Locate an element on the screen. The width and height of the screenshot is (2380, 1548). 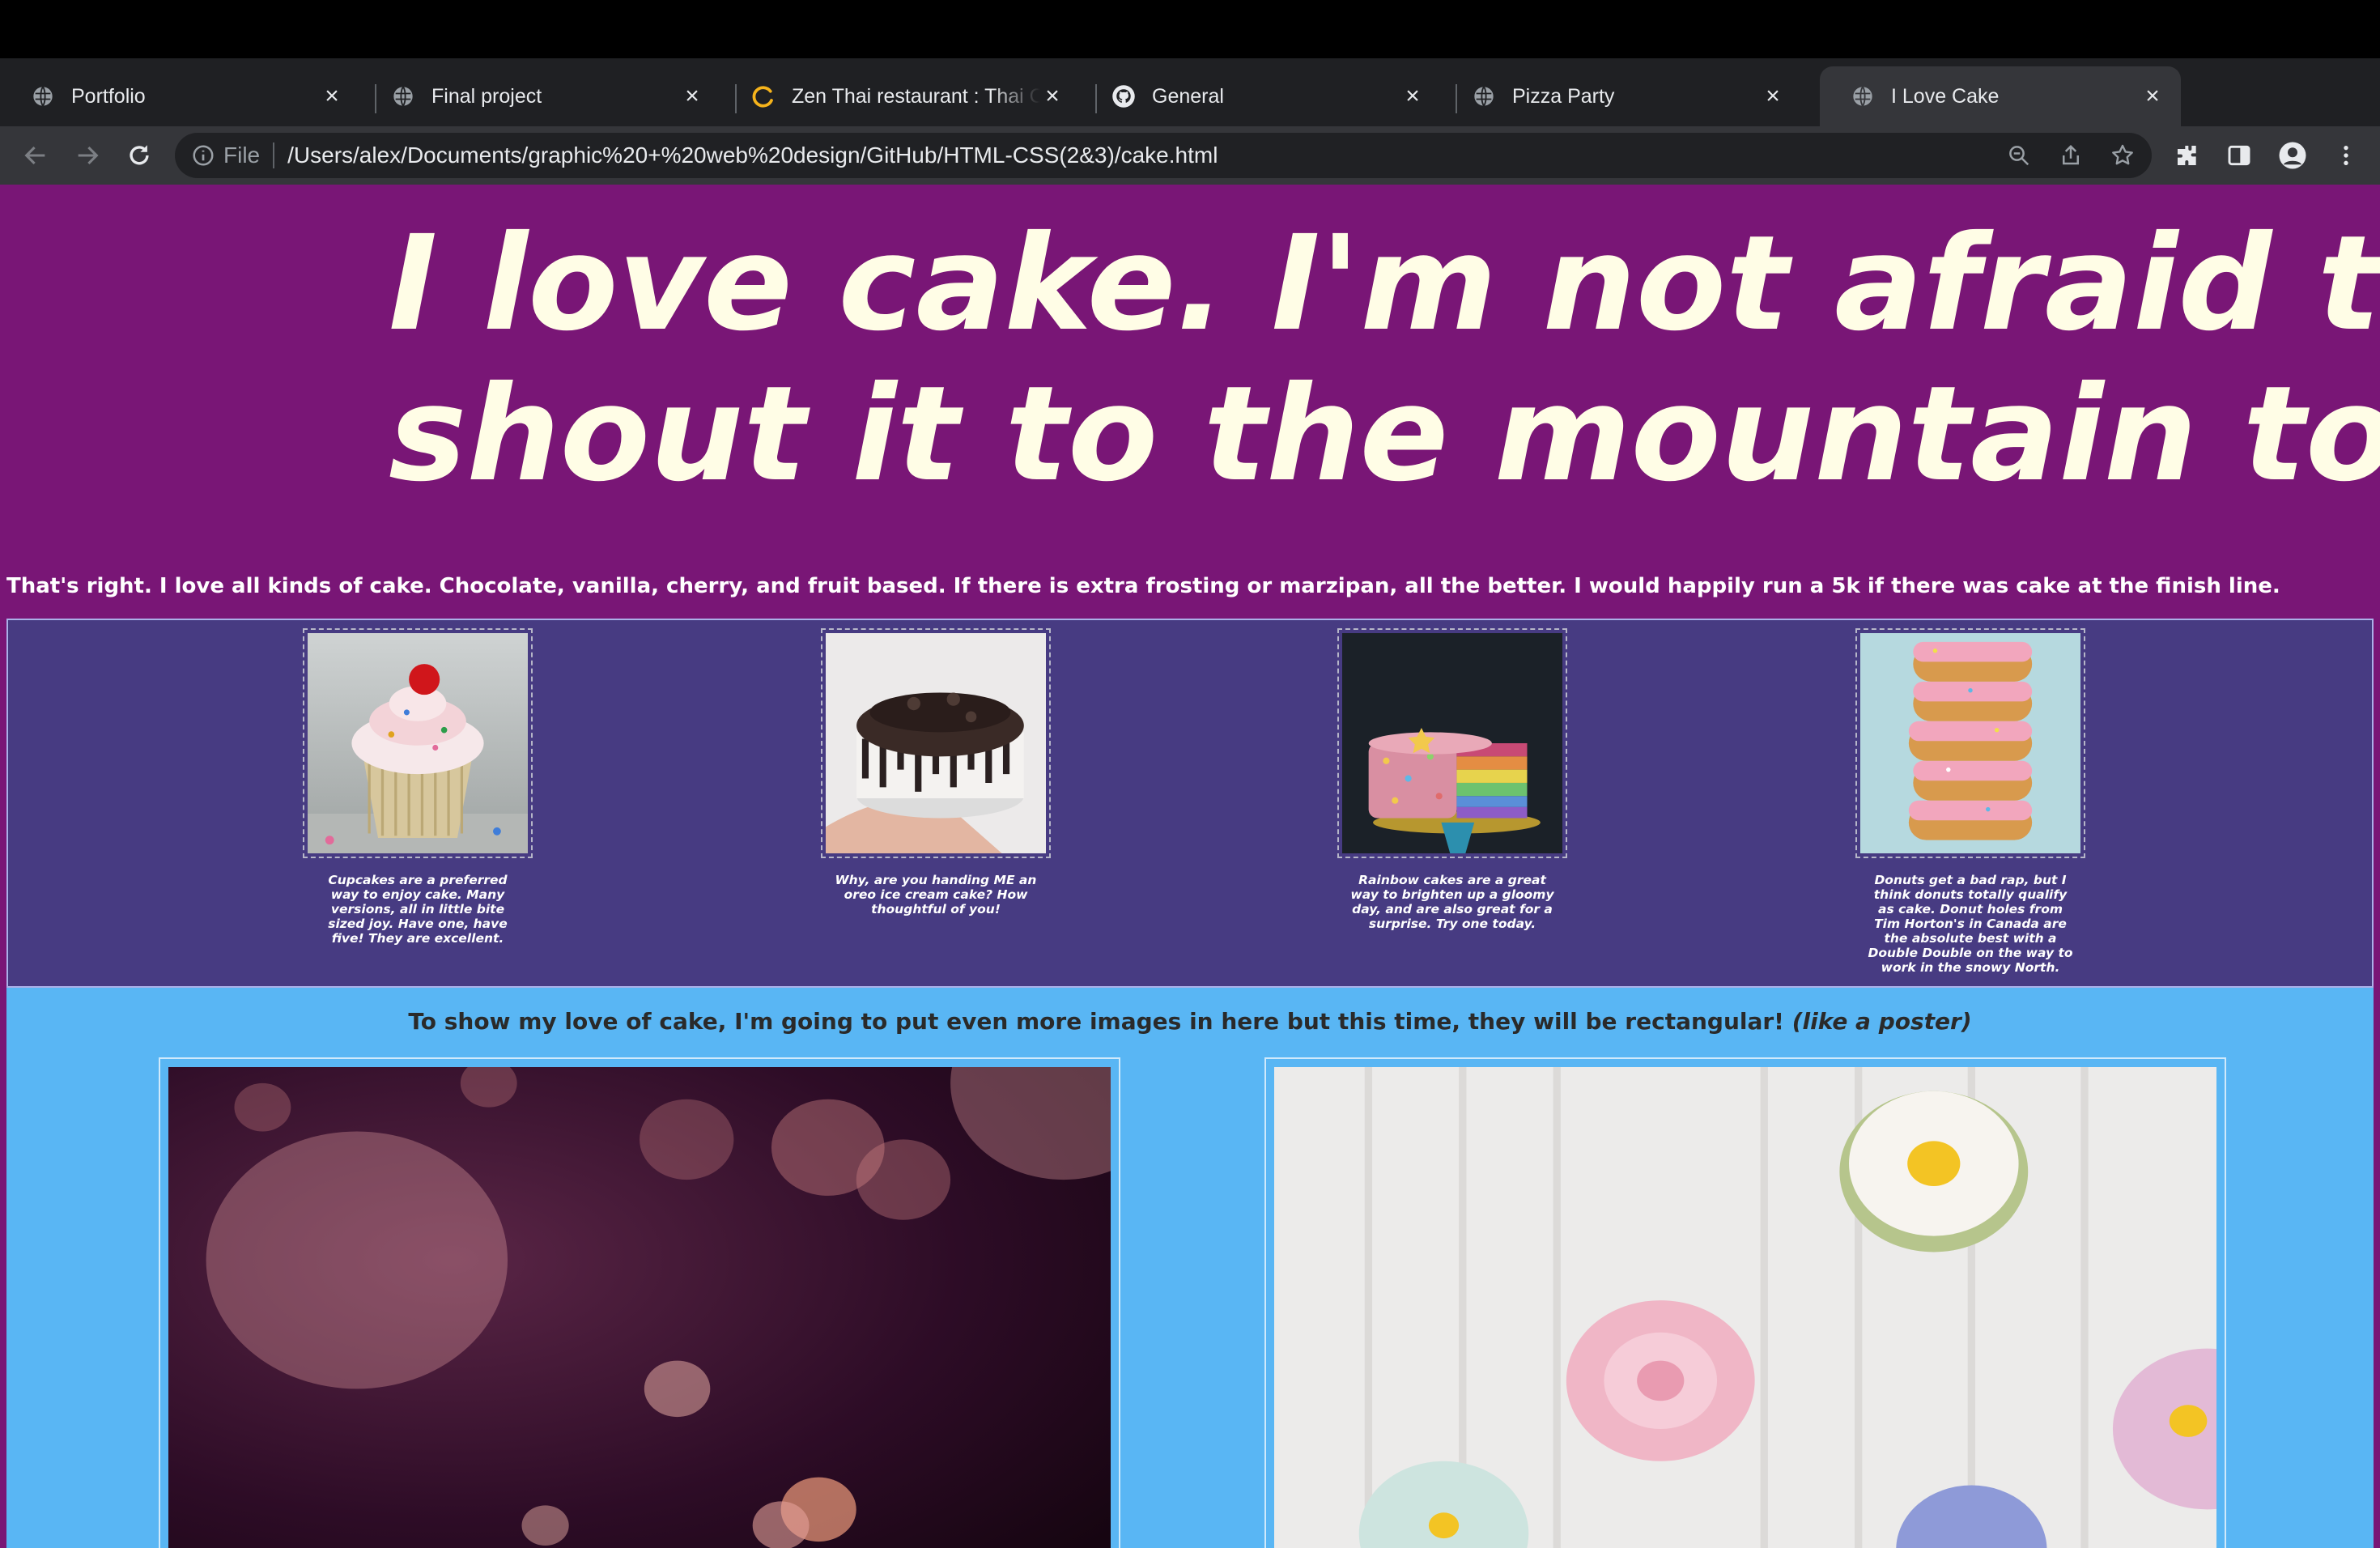
rainbow-cake-photo is located at coordinates (1452, 743).